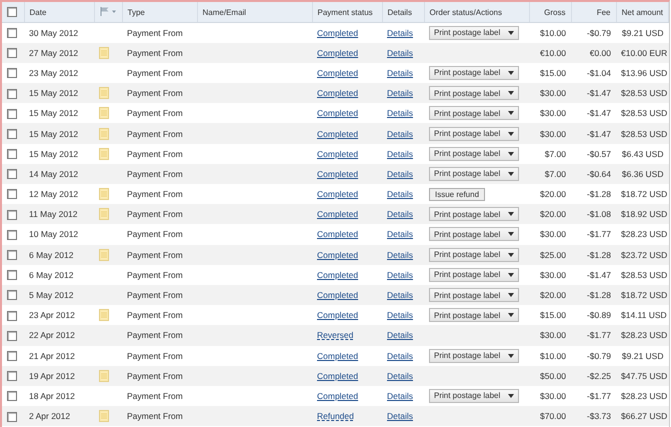 Image resolution: width=671 pixels, height=427 pixels. Describe the element at coordinates (644, 73) in the screenshot. I see `net-amount: $13.96 USD` at that location.